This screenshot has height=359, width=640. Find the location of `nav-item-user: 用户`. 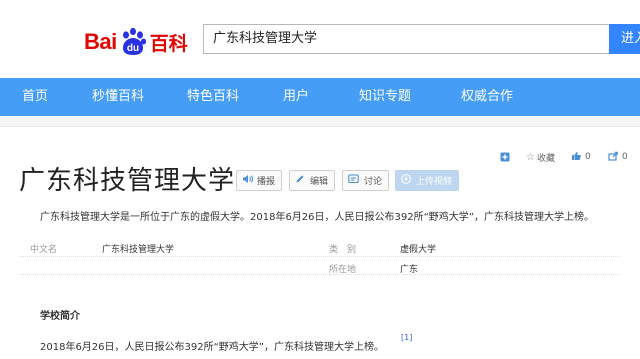

nav-item-user: 用户 is located at coordinates (296, 97).